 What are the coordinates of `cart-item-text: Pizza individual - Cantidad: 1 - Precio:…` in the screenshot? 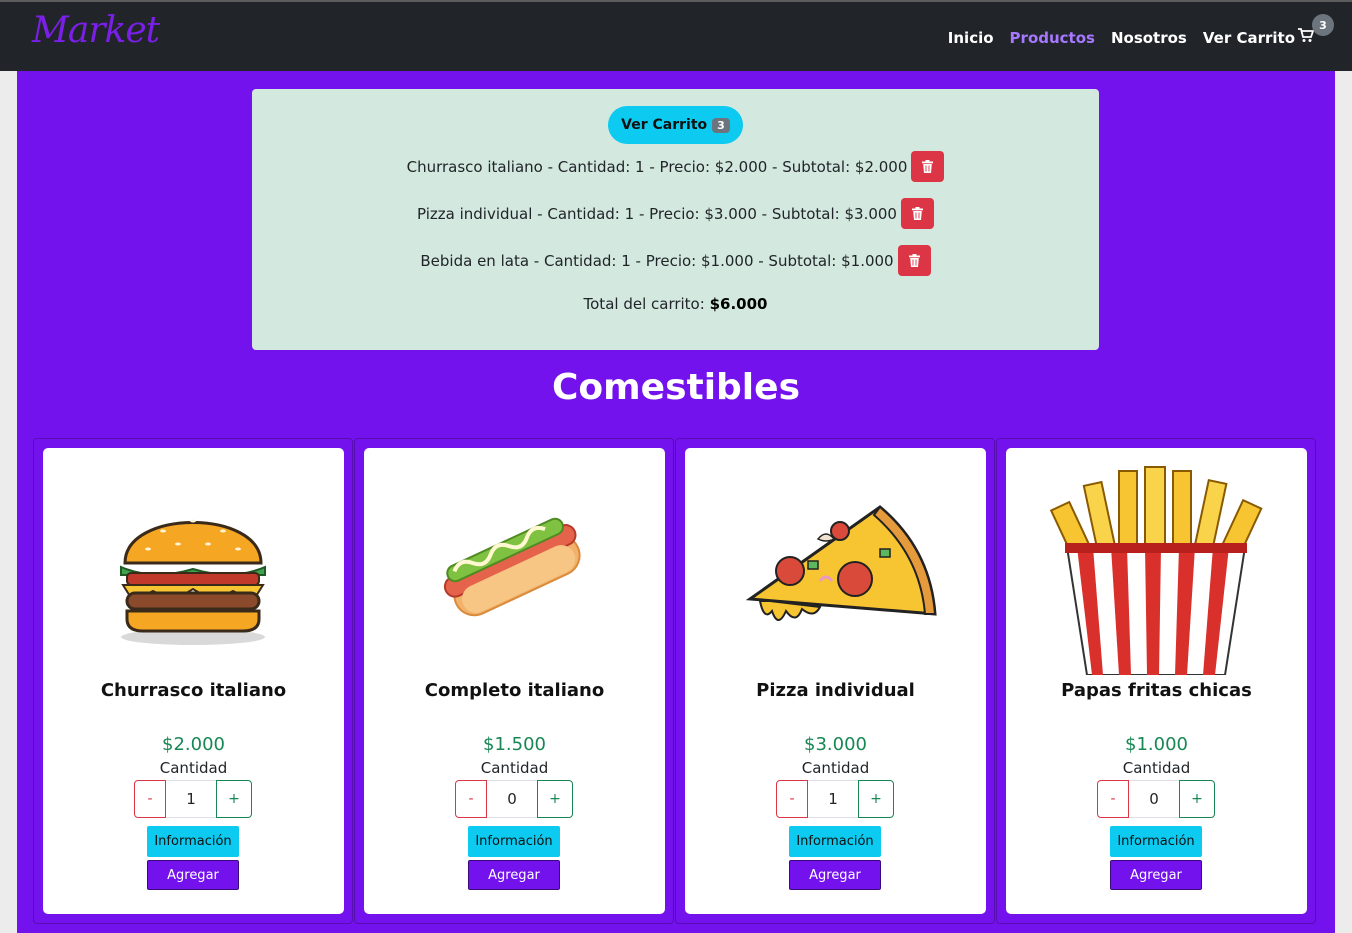 It's located at (657, 213).